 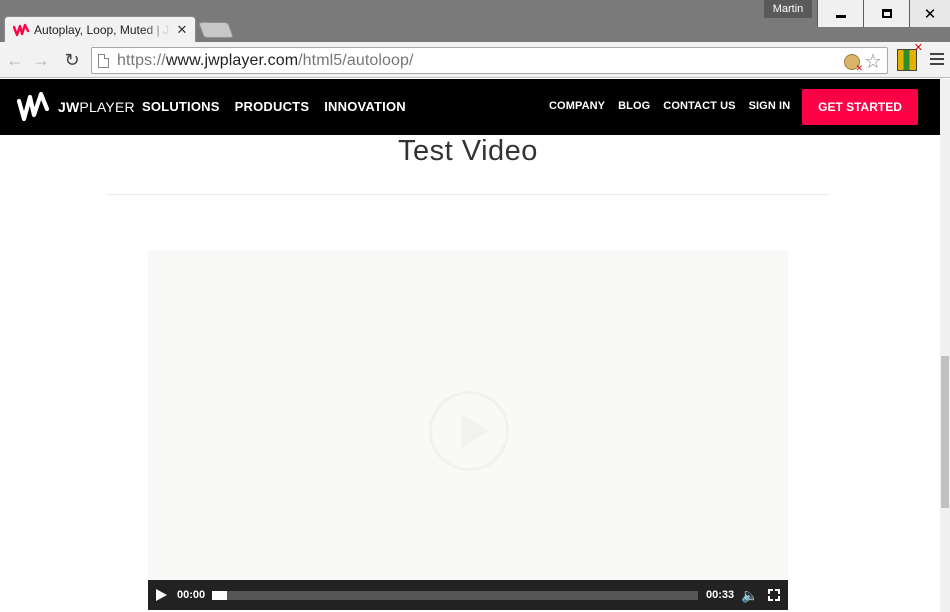 What do you see at coordinates (475, 21) in the screenshot?
I see `window-titlebar: Autoplay, Loop, Muted | JW ✕ Martin ✕` at bounding box center [475, 21].